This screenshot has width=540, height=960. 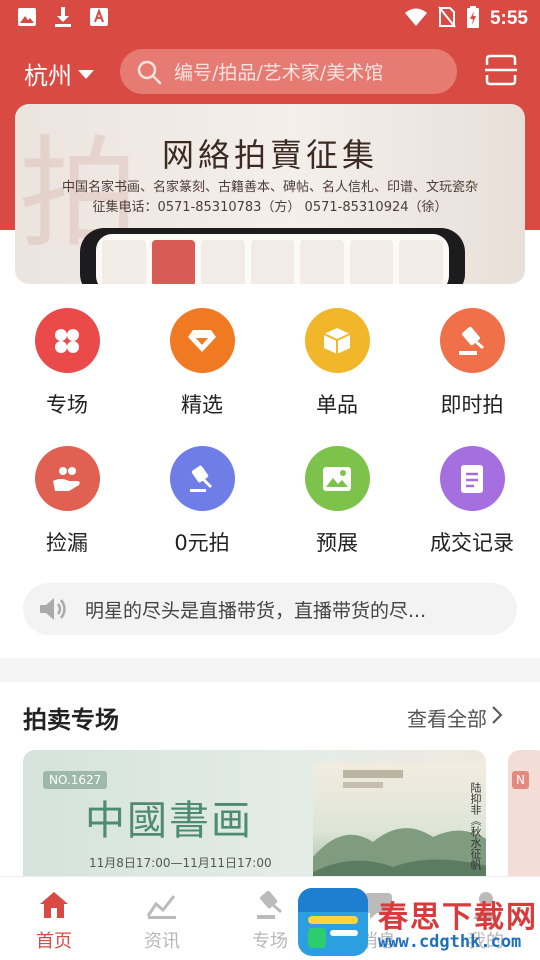 I want to click on auction-number-badge: N, so click(x=520, y=780).